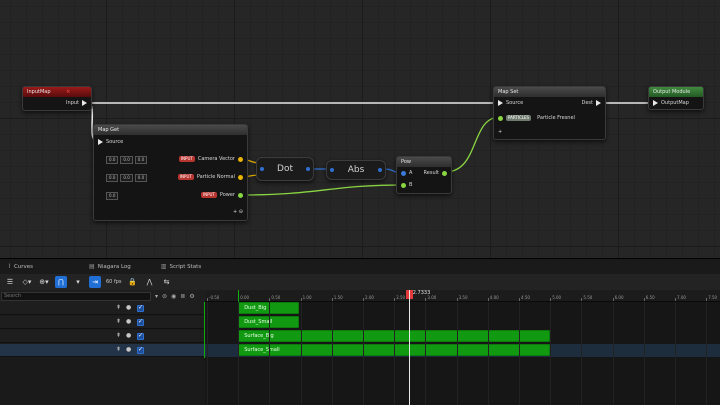 The width and height of the screenshot is (720, 405). What do you see at coordinates (681, 297) in the screenshot?
I see `ruler-tick-label: 7.00` at bounding box center [681, 297].